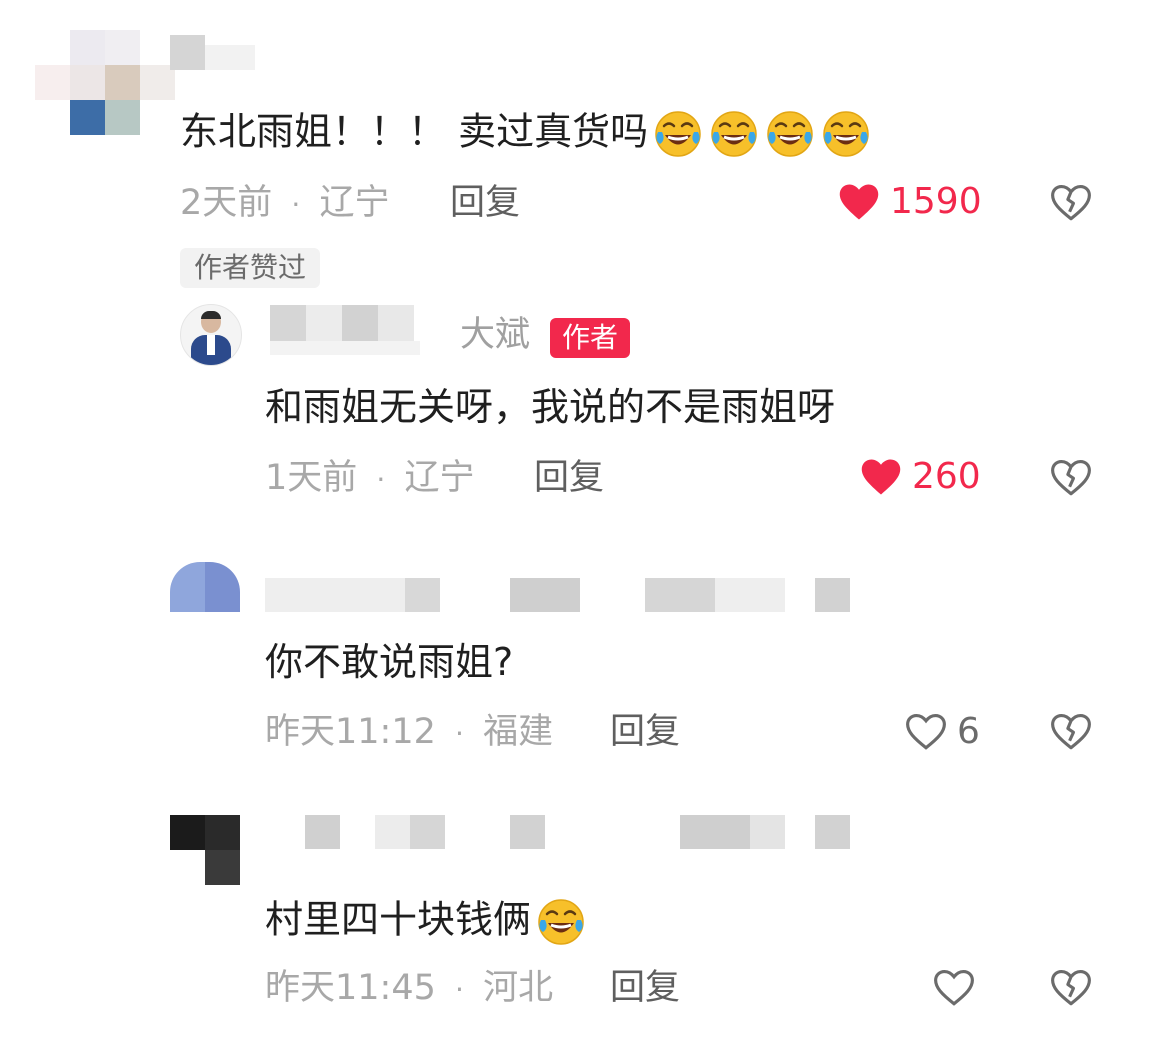  Describe the element at coordinates (350, 732) in the screenshot. I see `timestamp: 昨天11:12` at that location.